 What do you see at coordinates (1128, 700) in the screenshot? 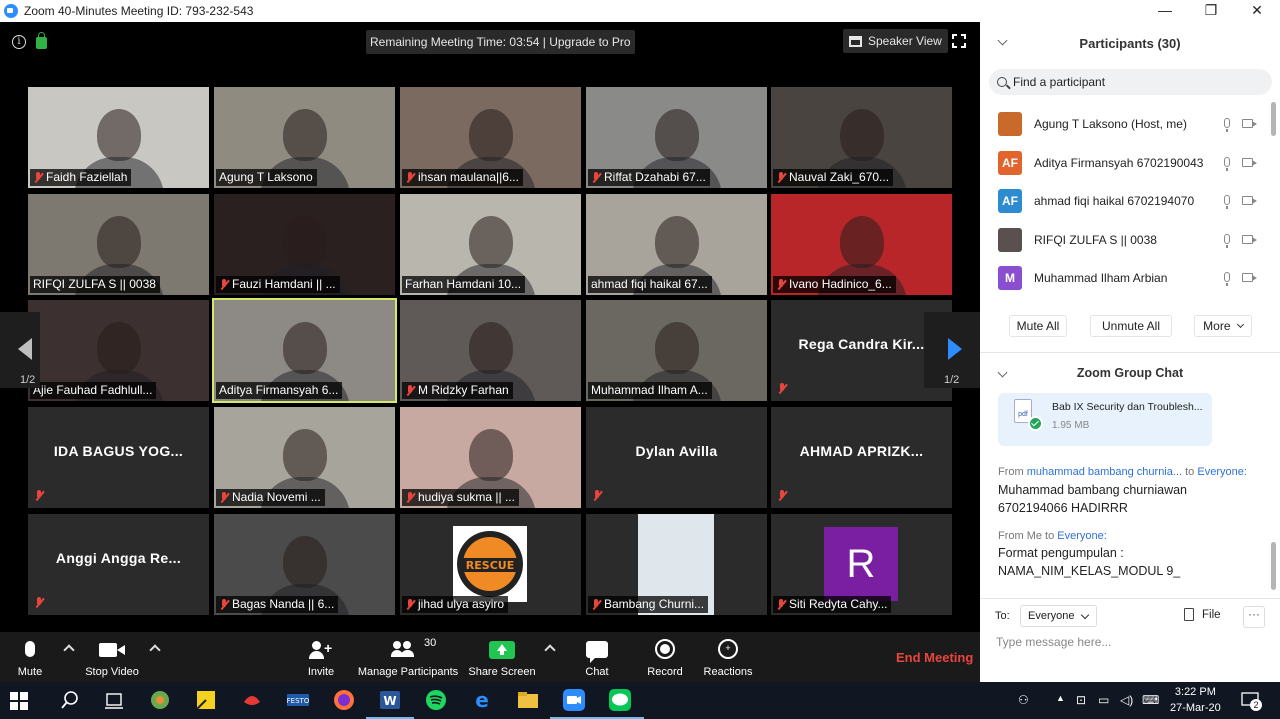
I see `volume-icon: ◁)` at bounding box center [1128, 700].